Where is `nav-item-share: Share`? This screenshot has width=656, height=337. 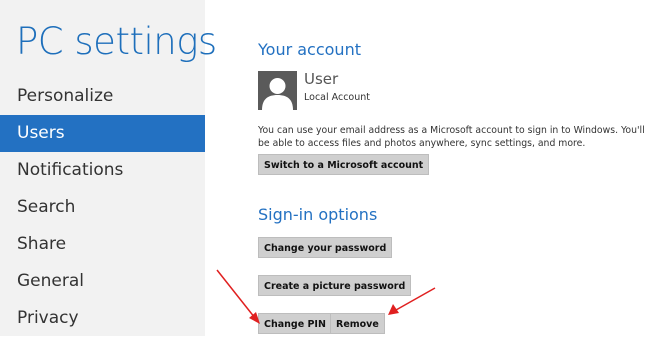 nav-item-share: Share is located at coordinates (102, 244).